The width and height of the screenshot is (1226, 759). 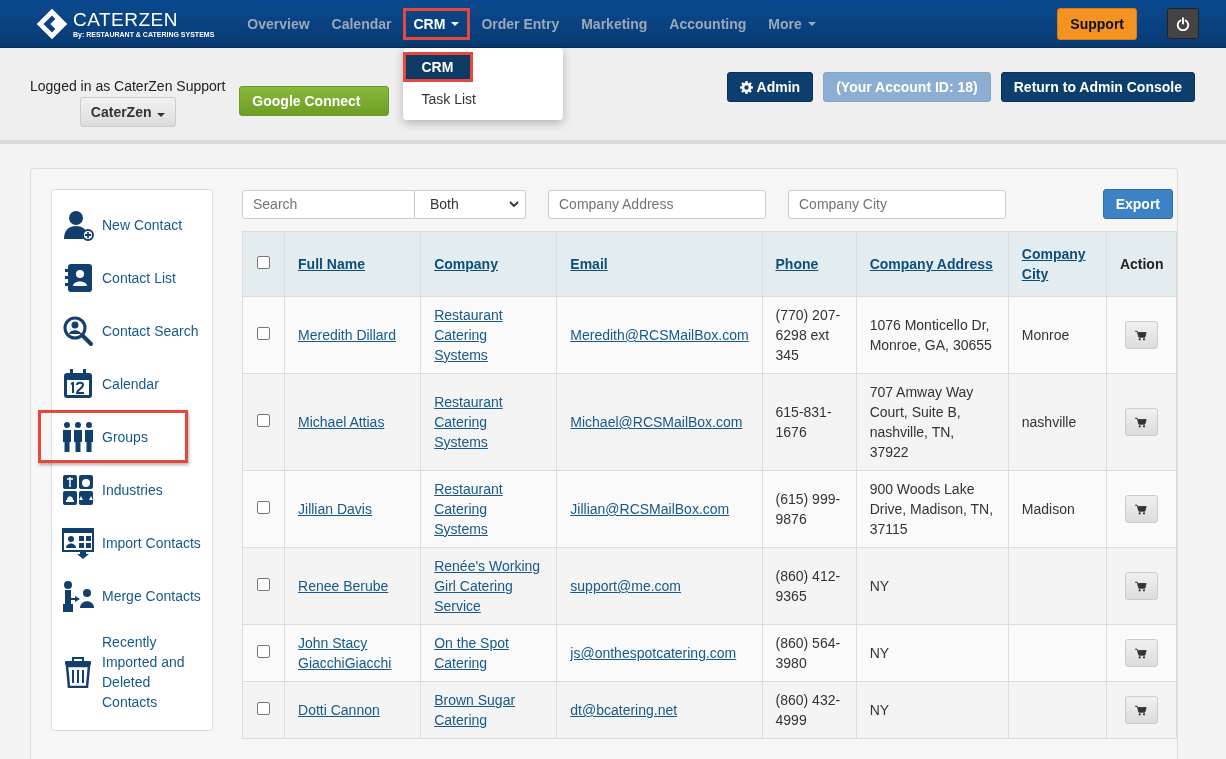 What do you see at coordinates (746, 87) in the screenshot?
I see `gear-icon` at bounding box center [746, 87].